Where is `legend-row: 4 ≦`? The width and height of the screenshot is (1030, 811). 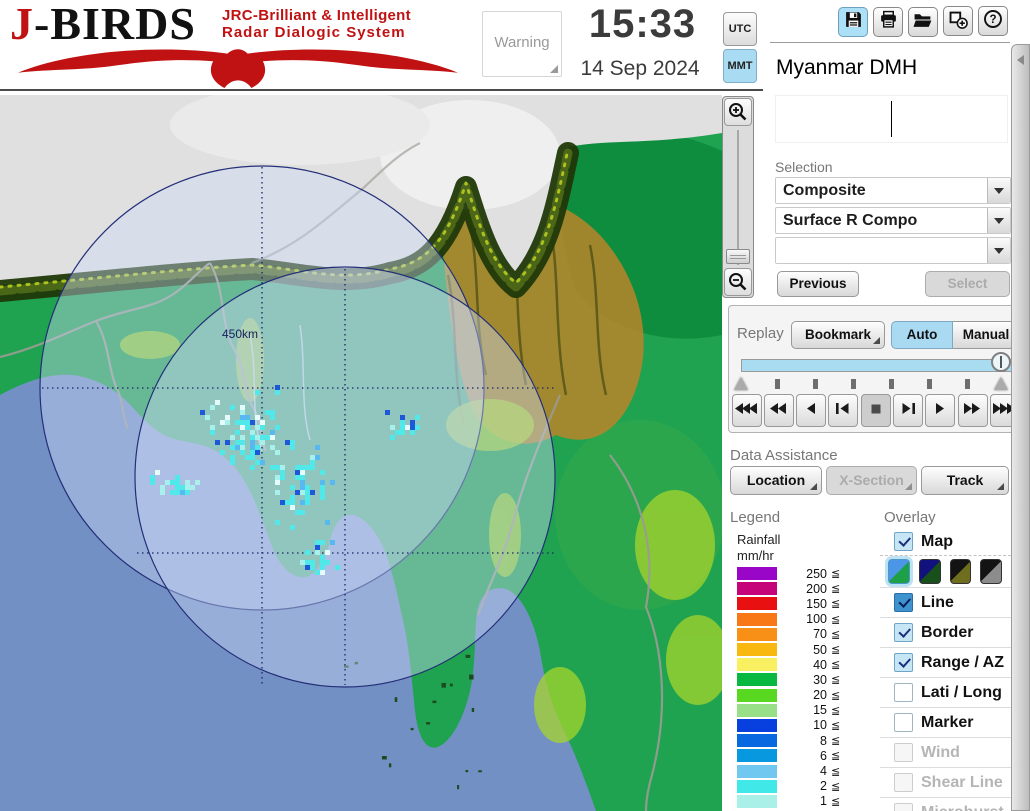
legend-row: 4 ≦ is located at coordinates (788, 770).